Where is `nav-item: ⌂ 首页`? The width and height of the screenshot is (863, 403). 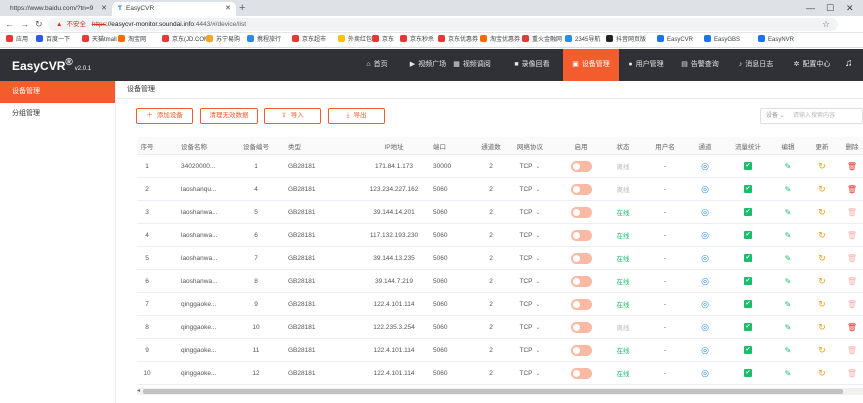 nav-item: ⌂ 首页 is located at coordinates (377, 65).